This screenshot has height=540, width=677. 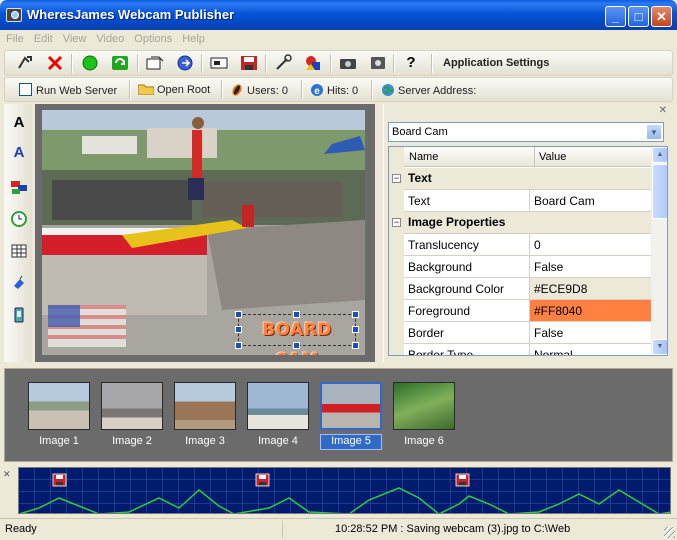 I want to click on resize-grip, so click(x=669, y=532).